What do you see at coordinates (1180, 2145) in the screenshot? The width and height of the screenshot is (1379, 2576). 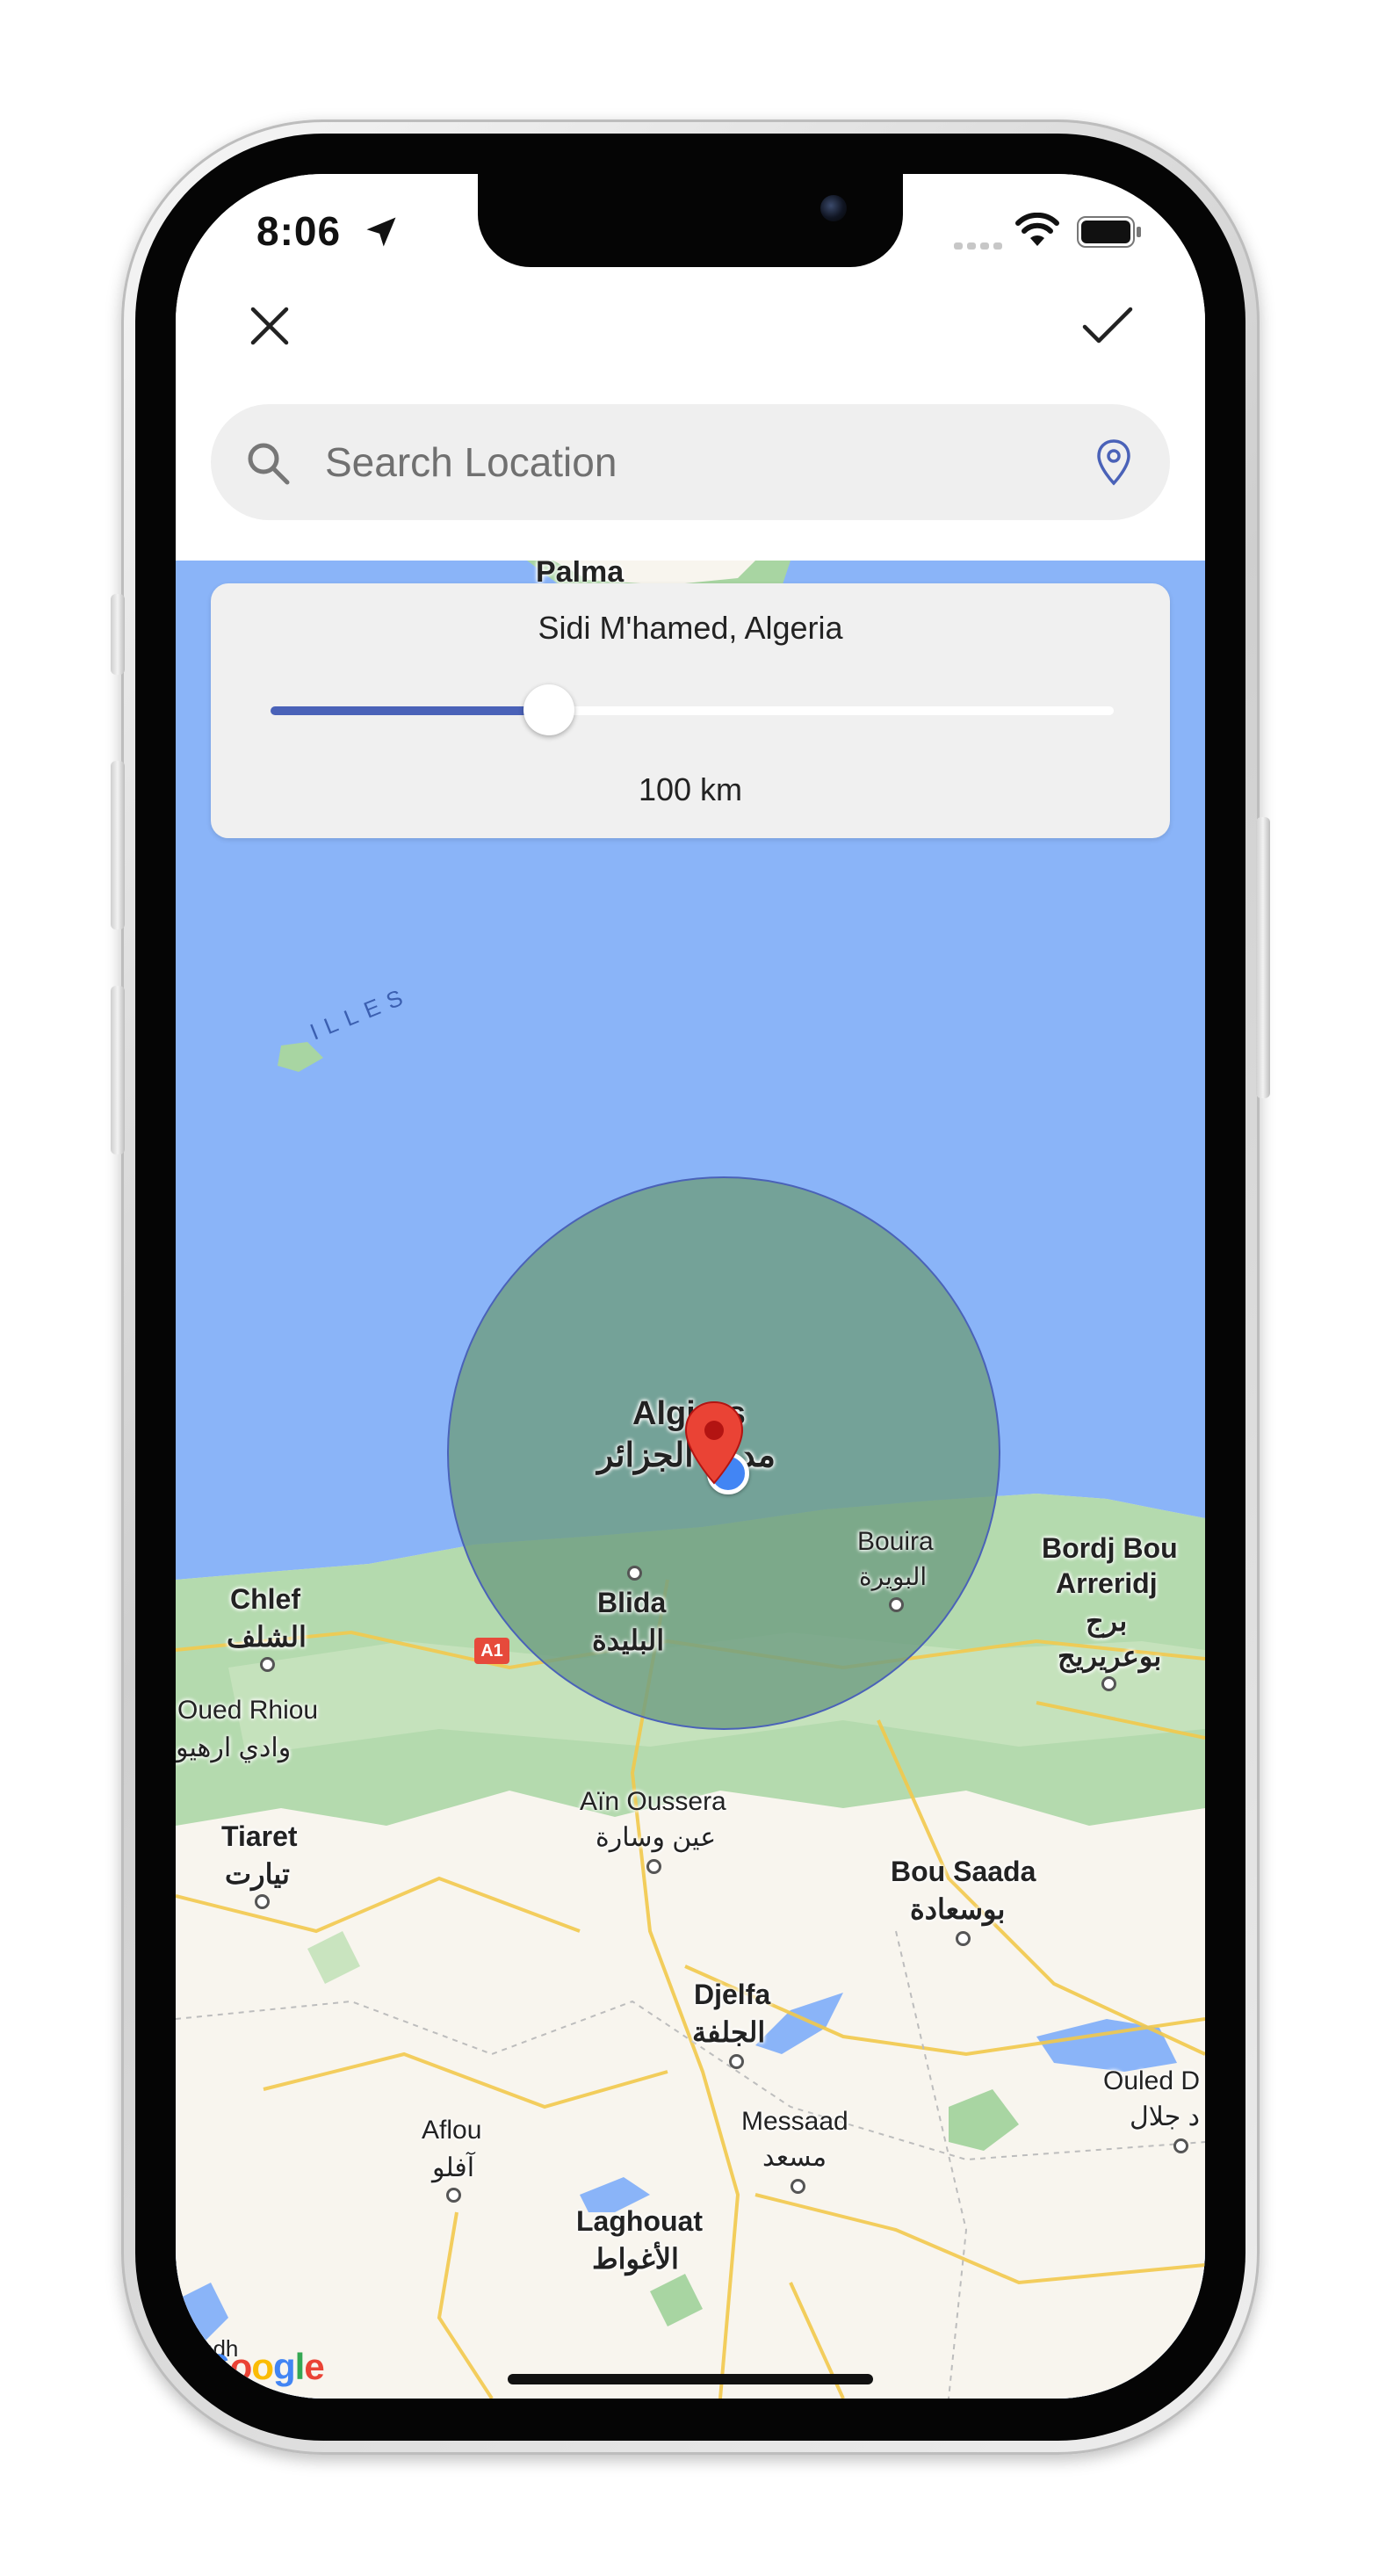 I see `city-dot-ouled-djellal` at bounding box center [1180, 2145].